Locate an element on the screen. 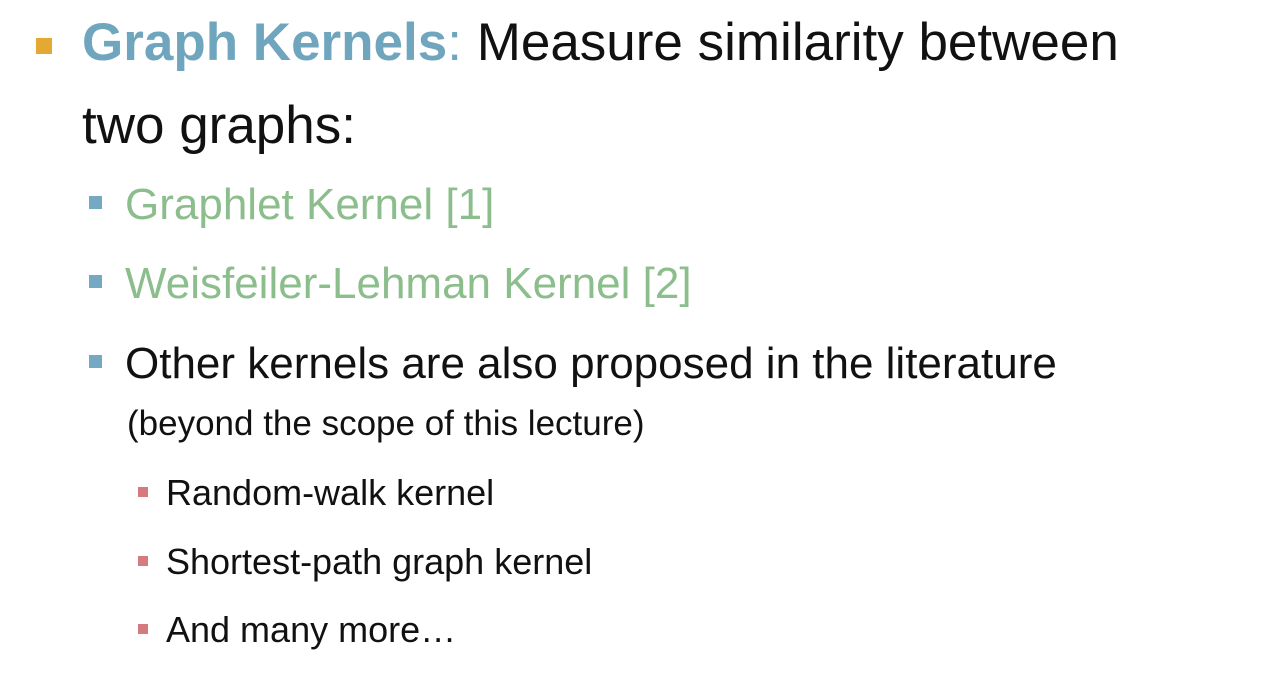  bullet-square-icon is located at coordinates (44, 46).